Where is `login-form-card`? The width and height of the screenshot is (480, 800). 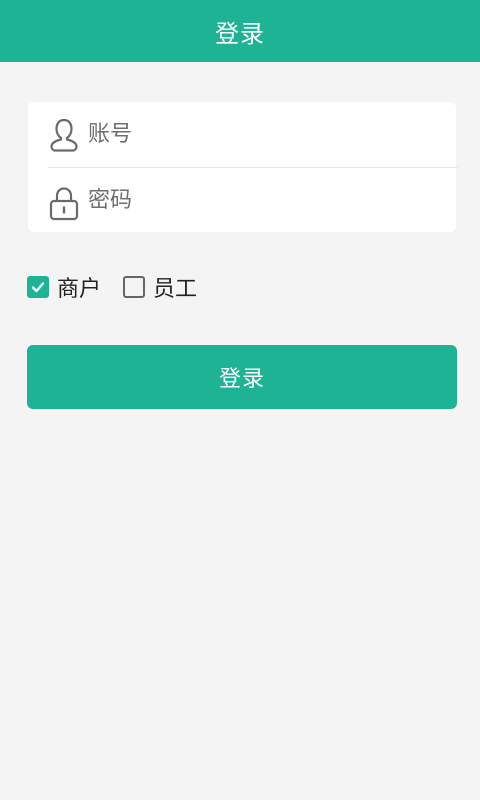 login-form-card is located at coordinates (243, 167).